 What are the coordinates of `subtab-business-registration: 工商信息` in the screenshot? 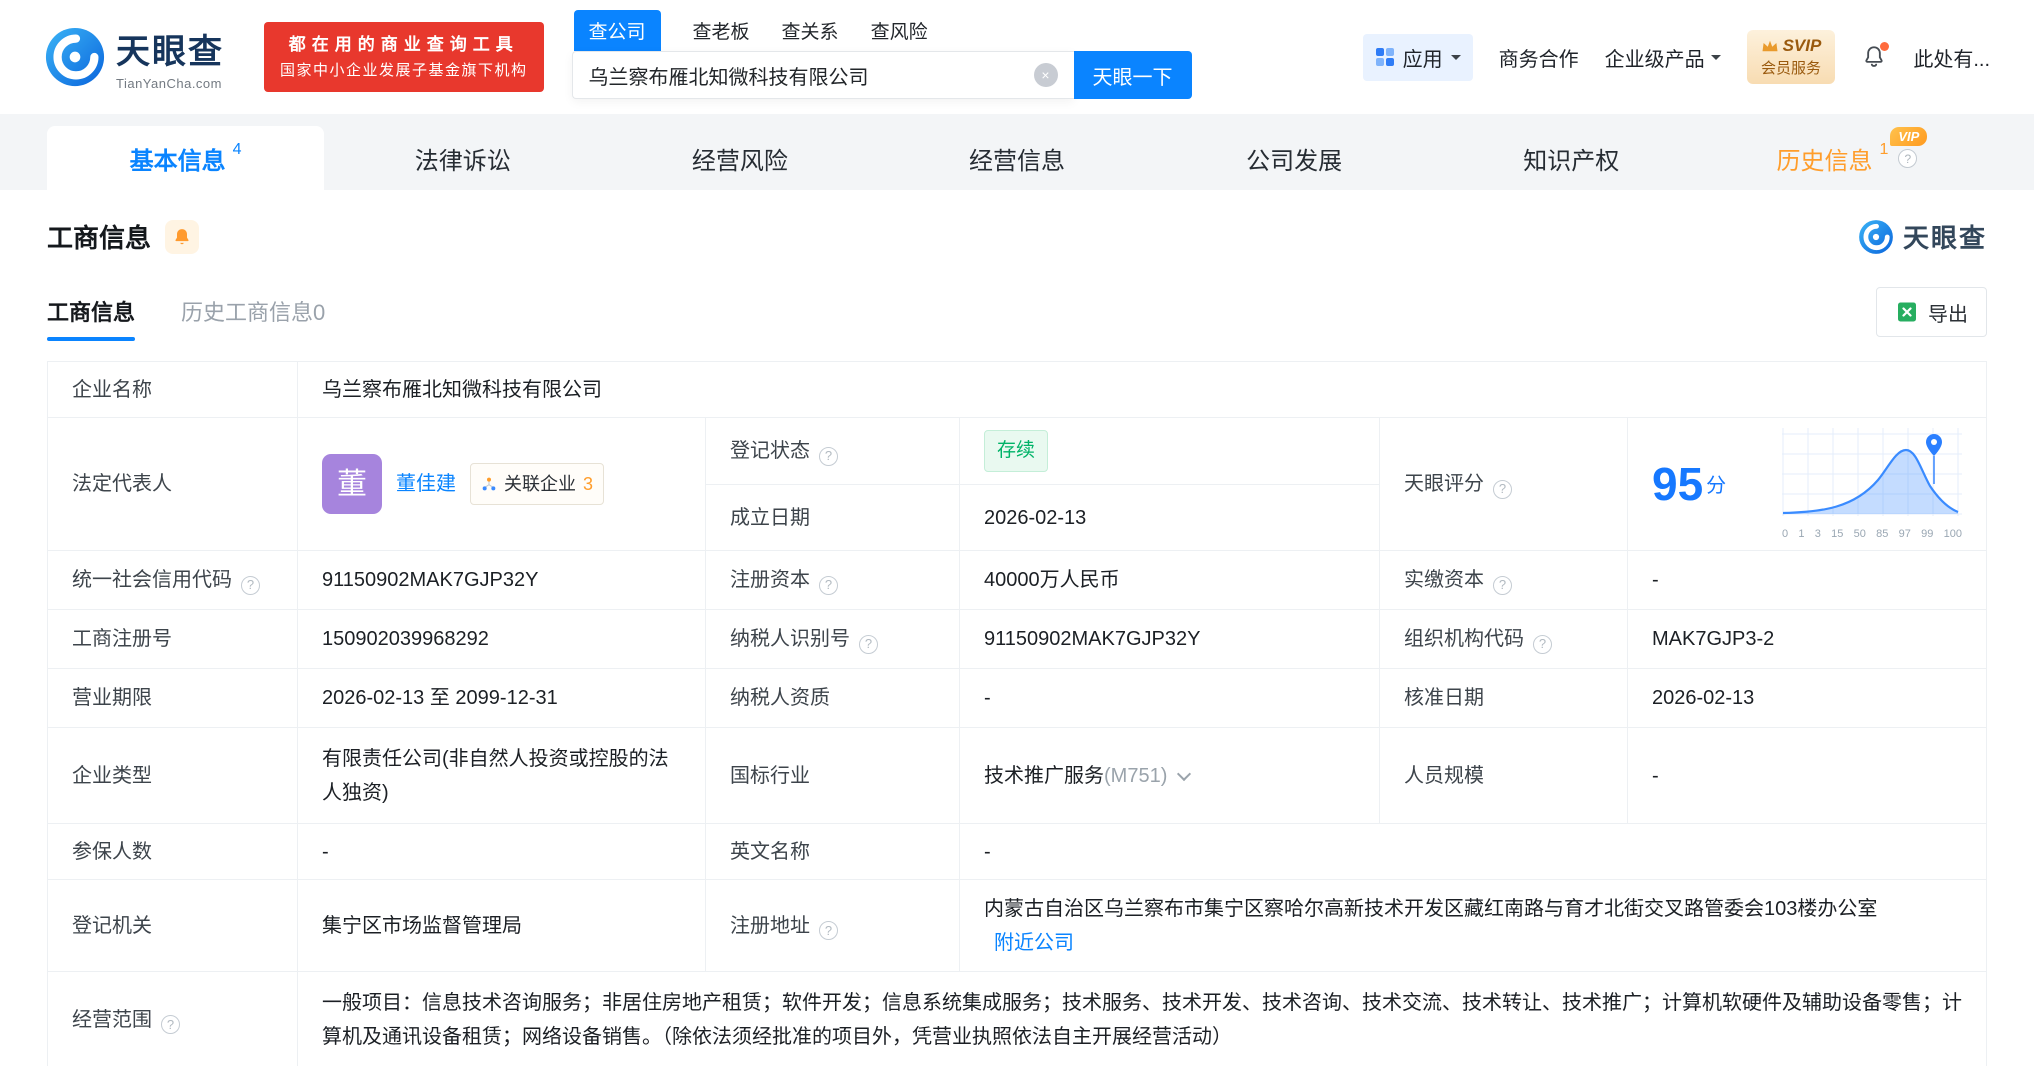 It's located at (91, 318).